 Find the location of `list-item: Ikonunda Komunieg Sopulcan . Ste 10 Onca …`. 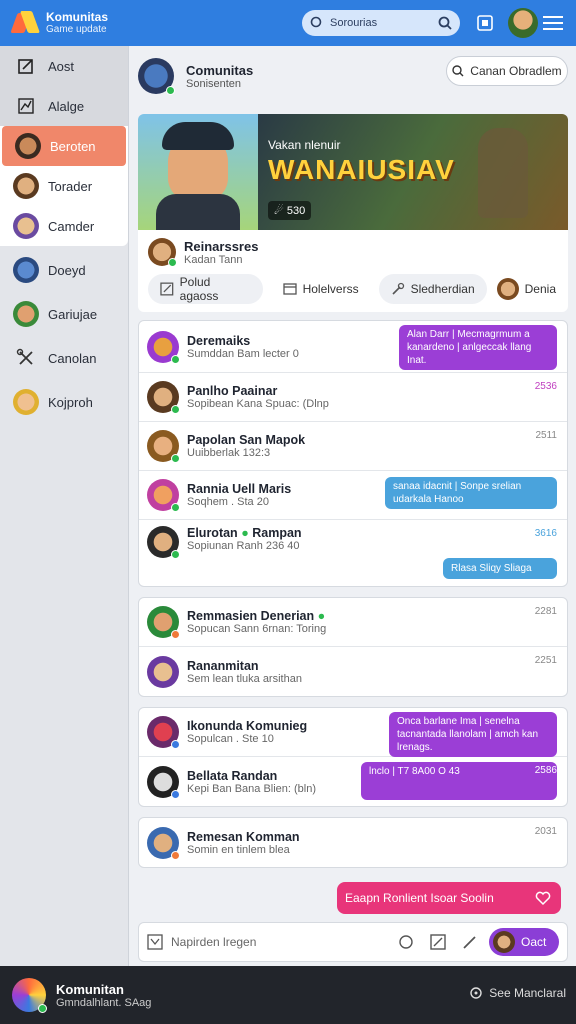

list-item: Ikonunda Komunieg Sopulcan . Ste 10 Onca … is located at coordinates (353, 732).